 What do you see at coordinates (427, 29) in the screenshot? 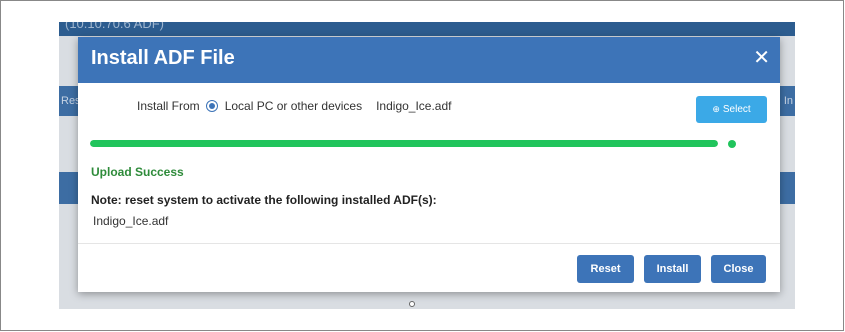
I see `background-title: (10.10.70.6 ADF)` at bounding box center [427, 29].